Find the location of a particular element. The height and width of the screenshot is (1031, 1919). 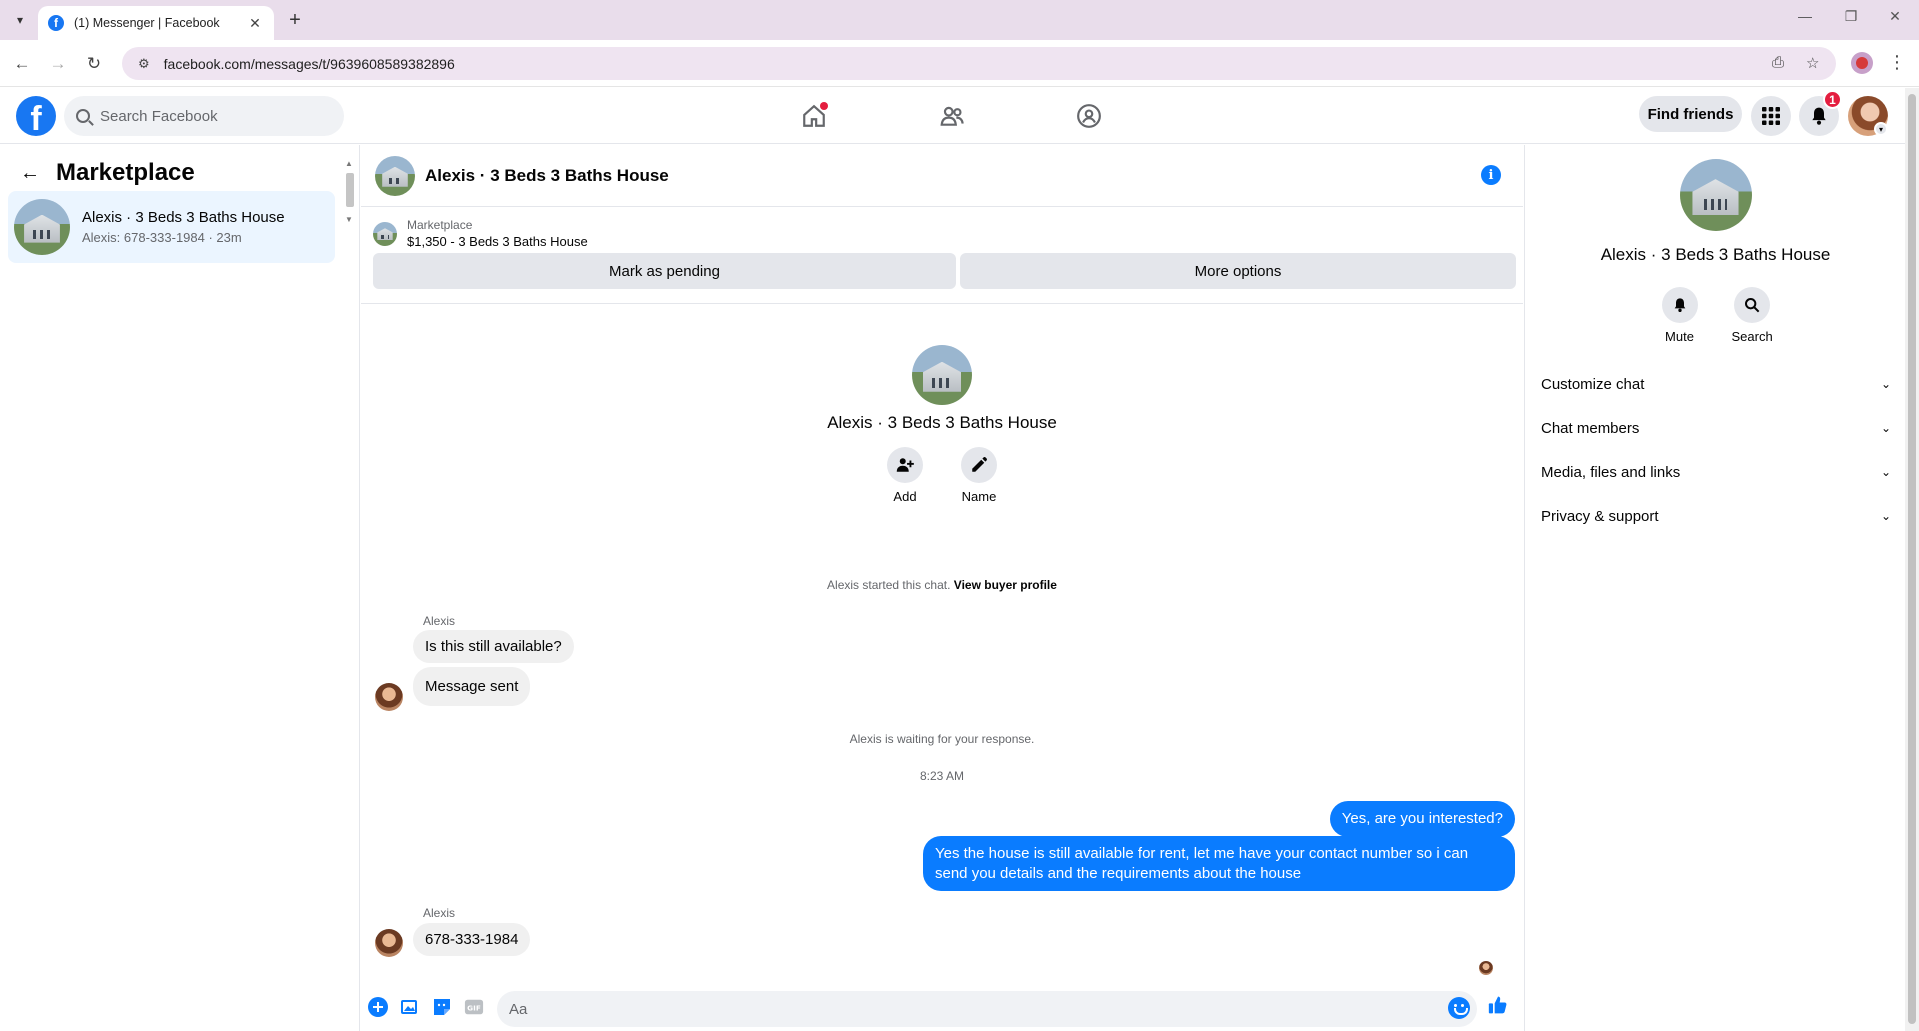

like-thumb-icon is located at coordinates (1498, 1005).